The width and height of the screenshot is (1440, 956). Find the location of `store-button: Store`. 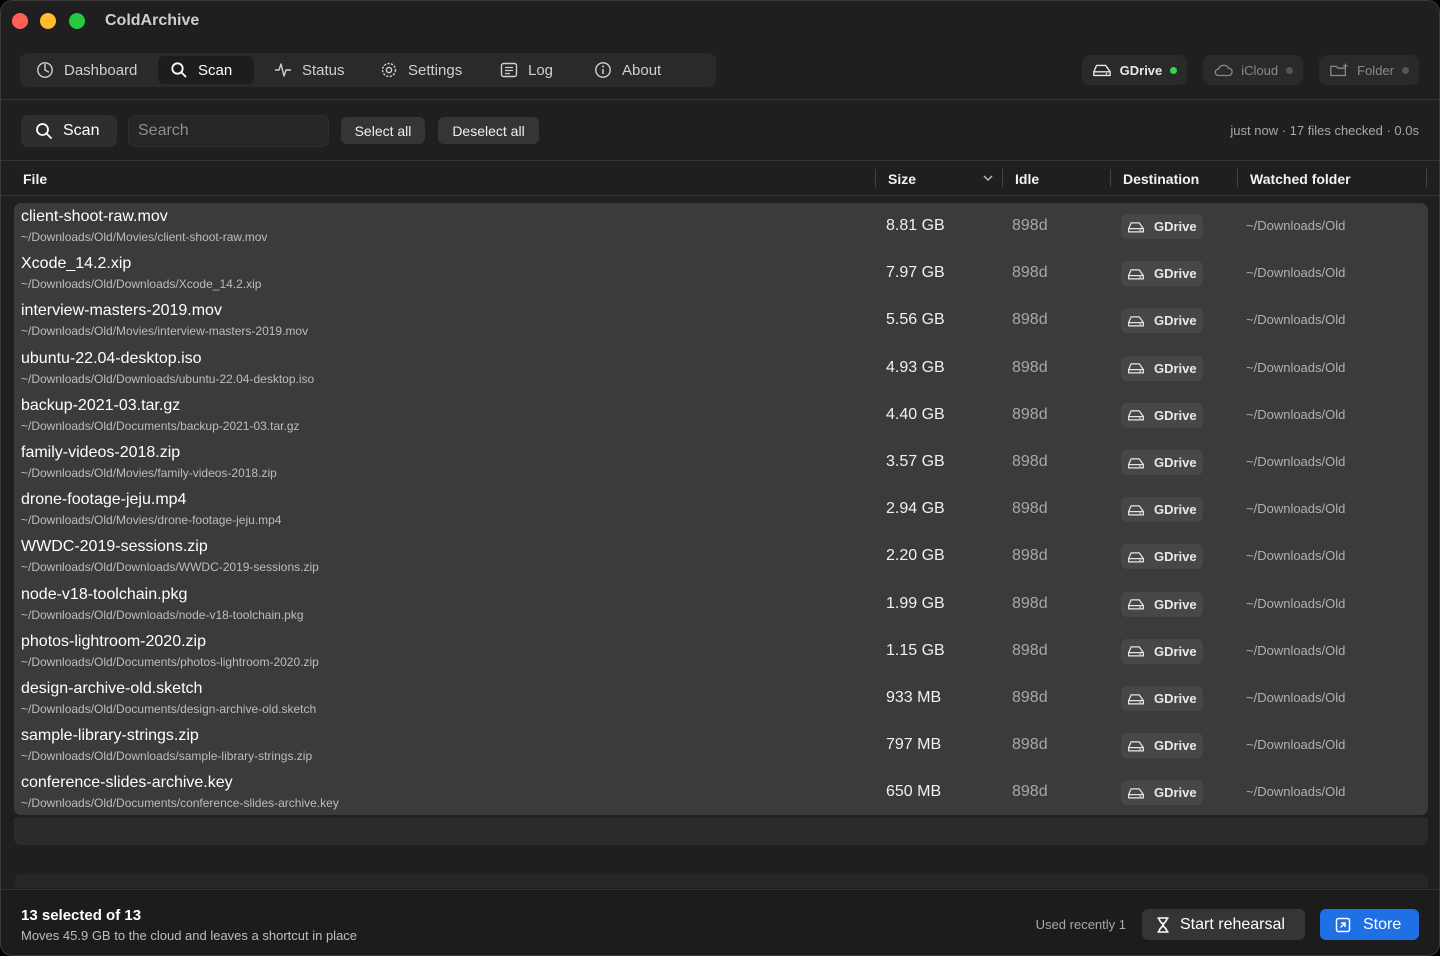

store-button: Store is located at coordinates (1369, 924).